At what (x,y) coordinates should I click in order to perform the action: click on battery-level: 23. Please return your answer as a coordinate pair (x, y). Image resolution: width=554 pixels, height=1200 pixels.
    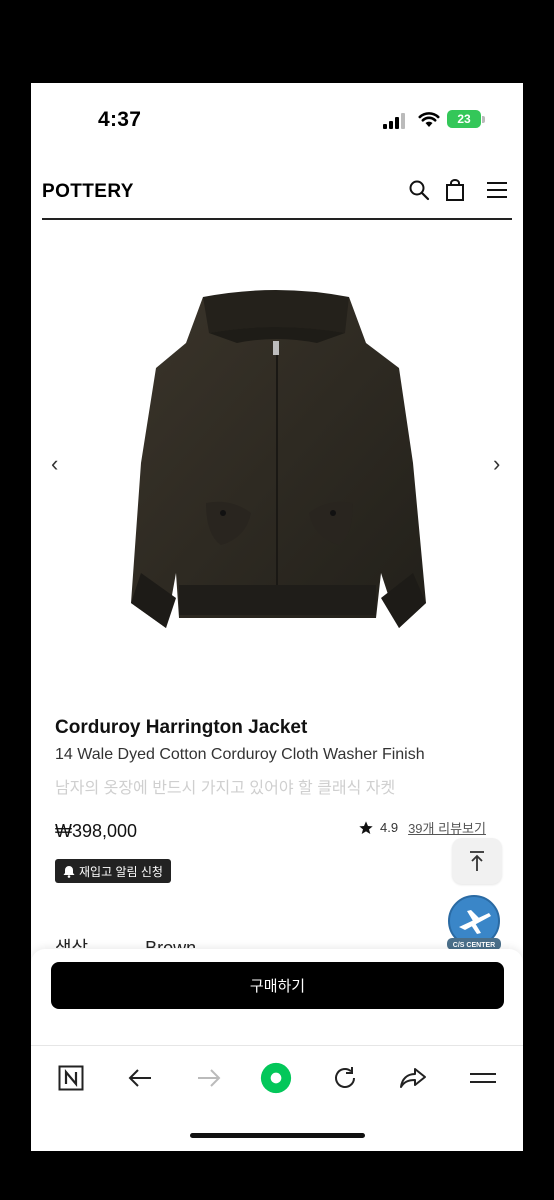
    Looking at the image, I should click on (464, 119).